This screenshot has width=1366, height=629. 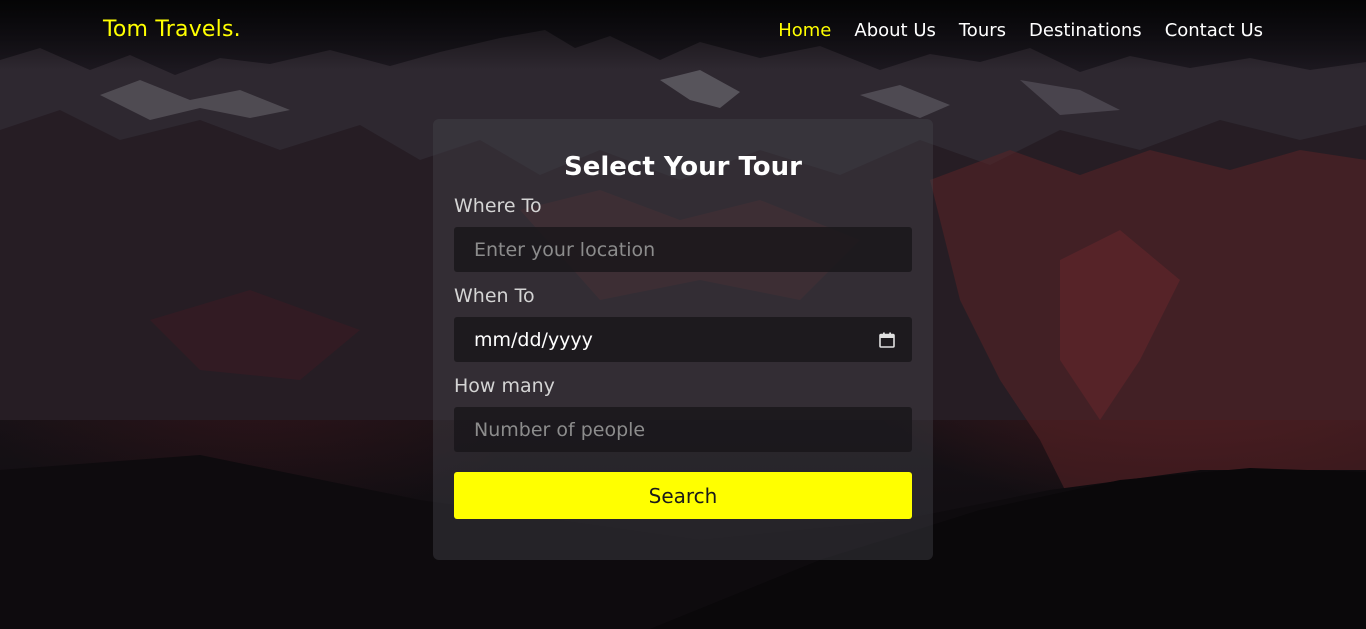 I want to click on form-title: Select Your Tour, so click(x=683, y=167).